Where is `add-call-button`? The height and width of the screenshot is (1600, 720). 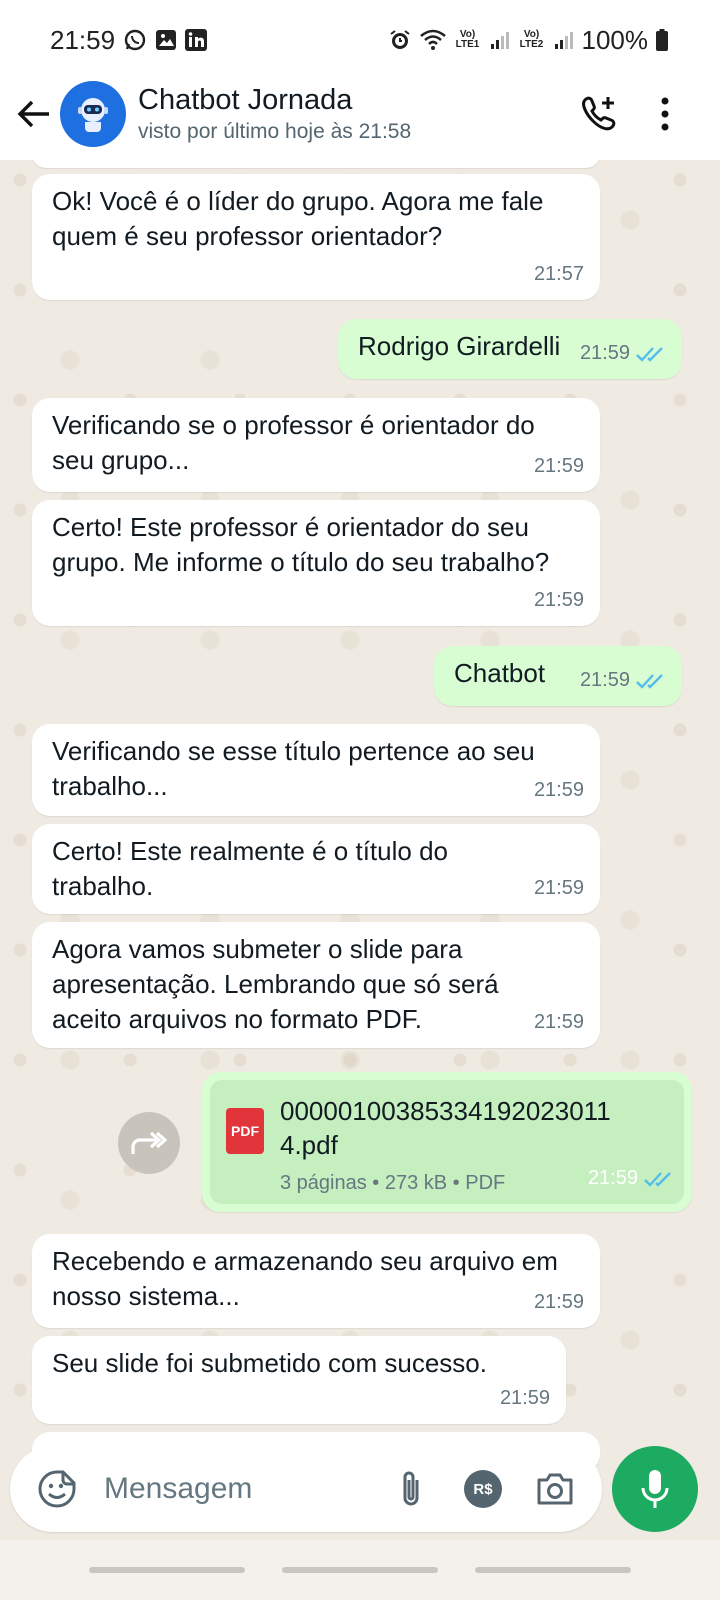 add-call-button is located at coordinates (599, 114).